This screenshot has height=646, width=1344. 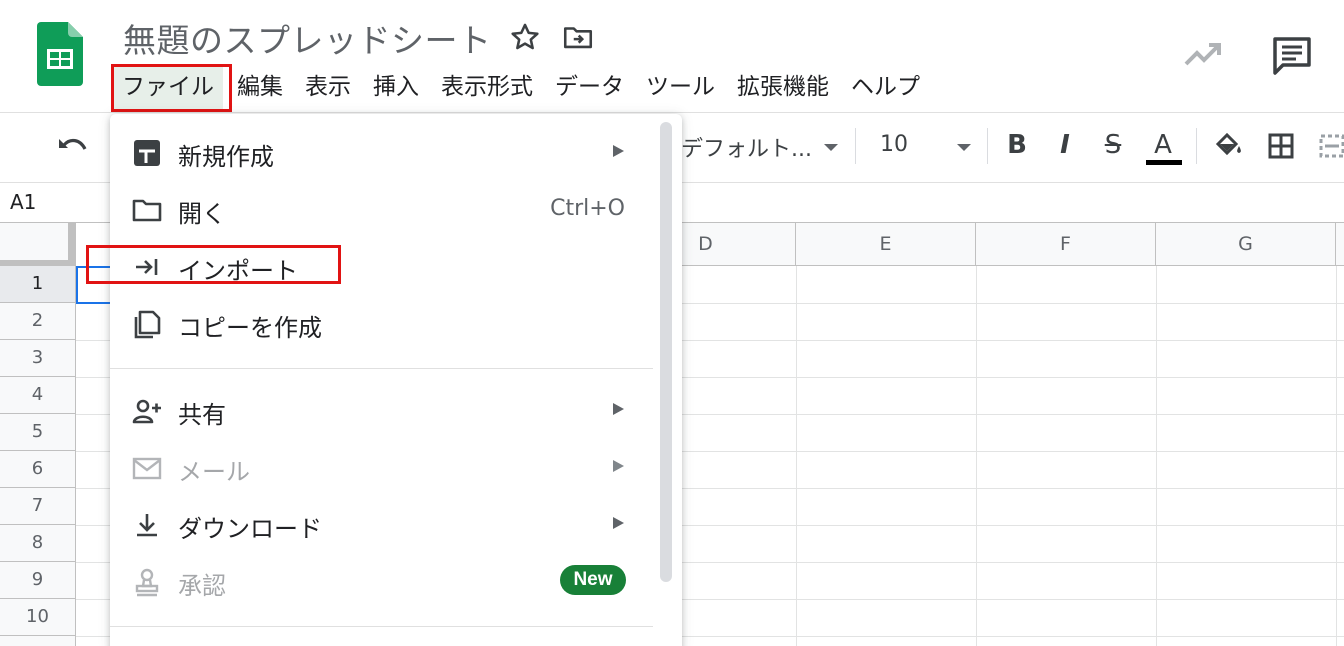 What do you see at coordinates (1246, 244) in the screenshot?
I see `column-header-g: G` at bounding box center [1246, 244].